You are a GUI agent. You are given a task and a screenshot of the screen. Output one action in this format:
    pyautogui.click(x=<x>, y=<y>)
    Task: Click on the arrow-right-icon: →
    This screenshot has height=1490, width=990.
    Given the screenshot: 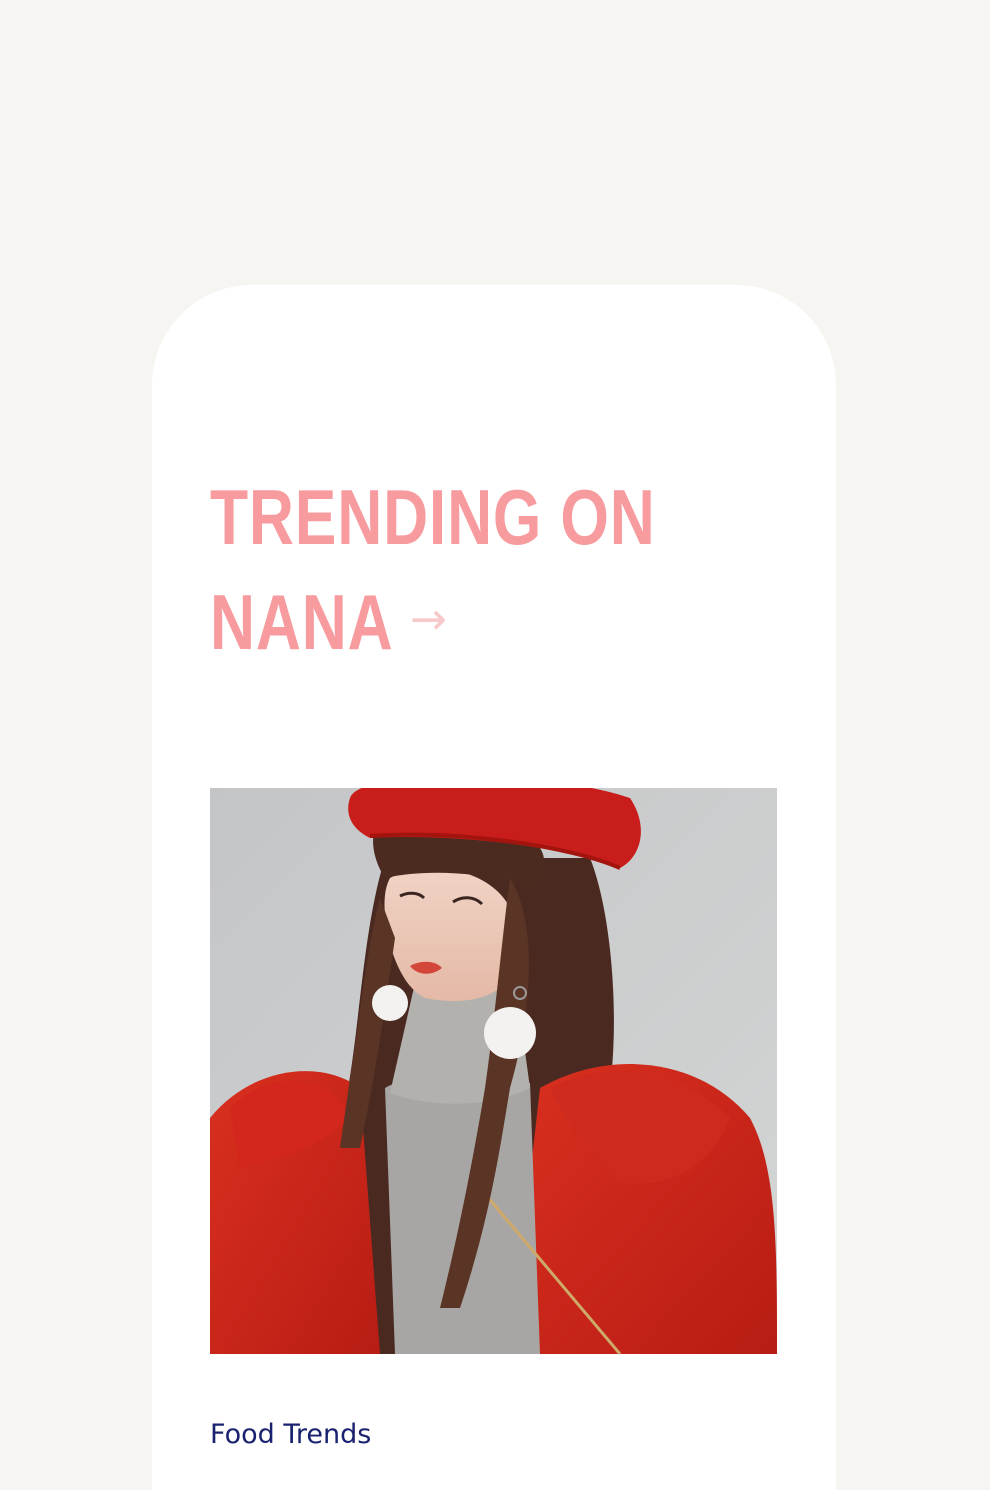 What is the action you would take?
    pyautogui.click(x=428, y=620)
    